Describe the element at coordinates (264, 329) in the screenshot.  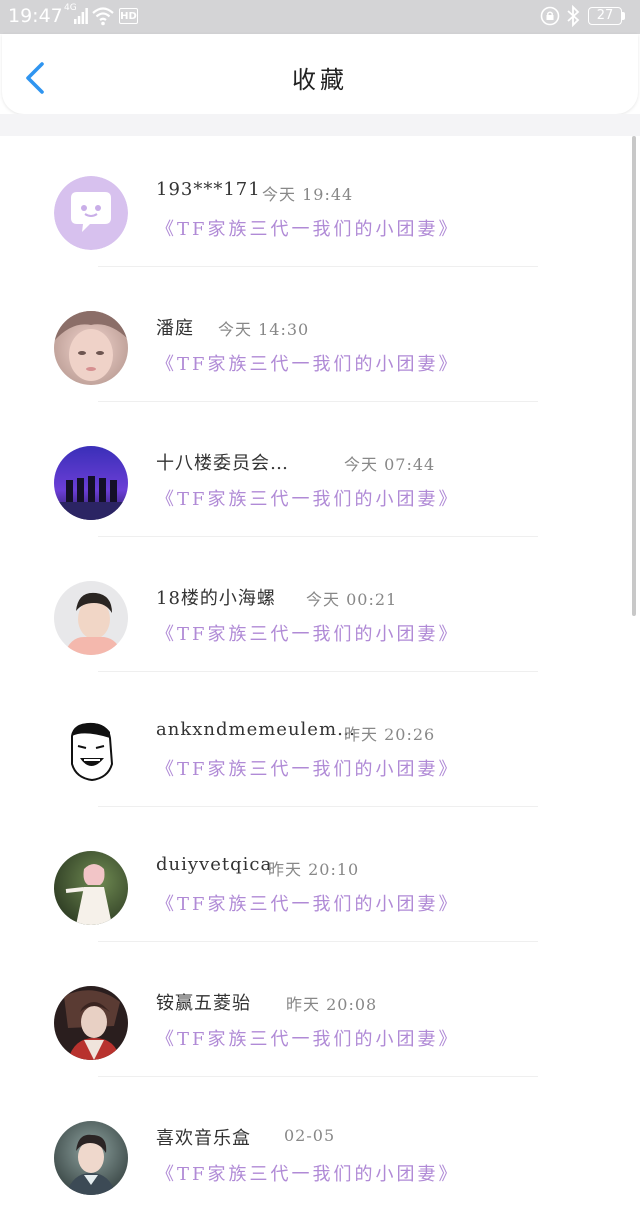
I see `favorite-time: 今天 14:30` at that location.